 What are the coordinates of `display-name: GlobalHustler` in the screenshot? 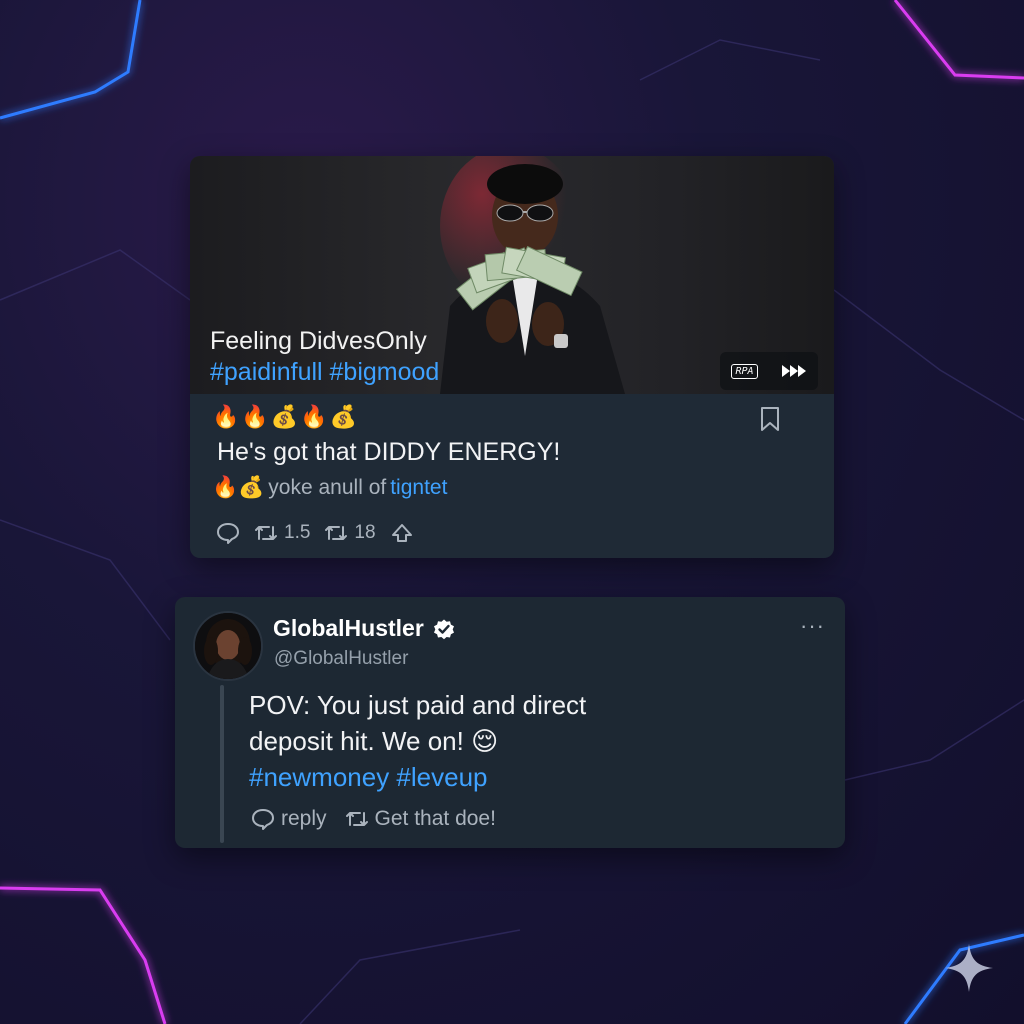 It's located at (364, 628).